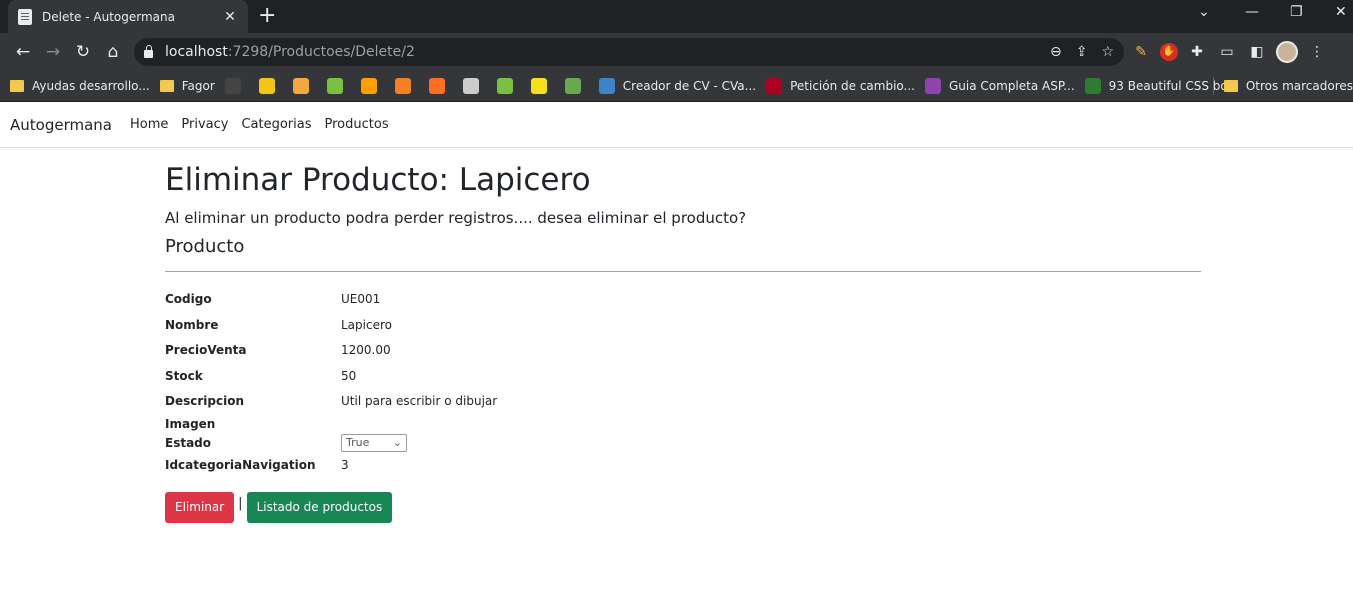  I want to click on other-bookmarks: Otros marcadores, so click(1278, 85).